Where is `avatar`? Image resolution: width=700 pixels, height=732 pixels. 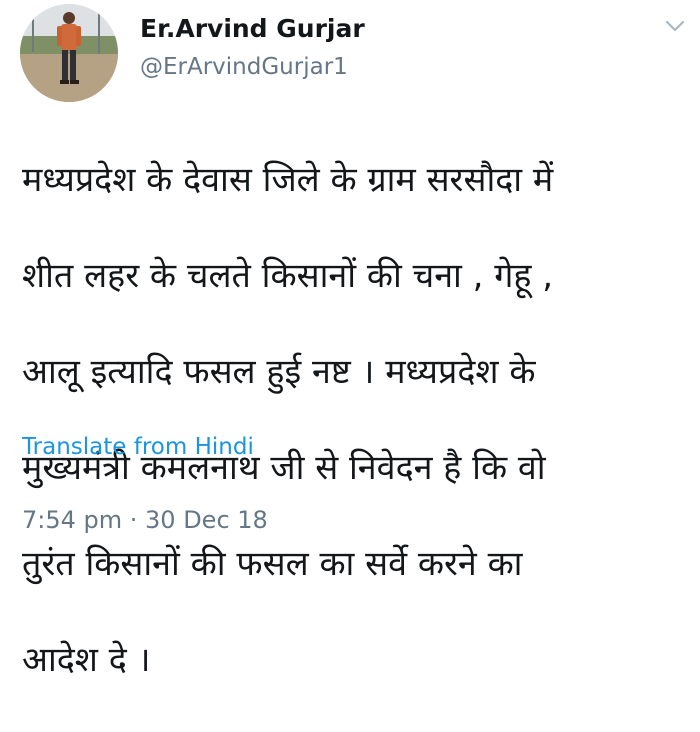 avatar is located at coordinates (69, 53).